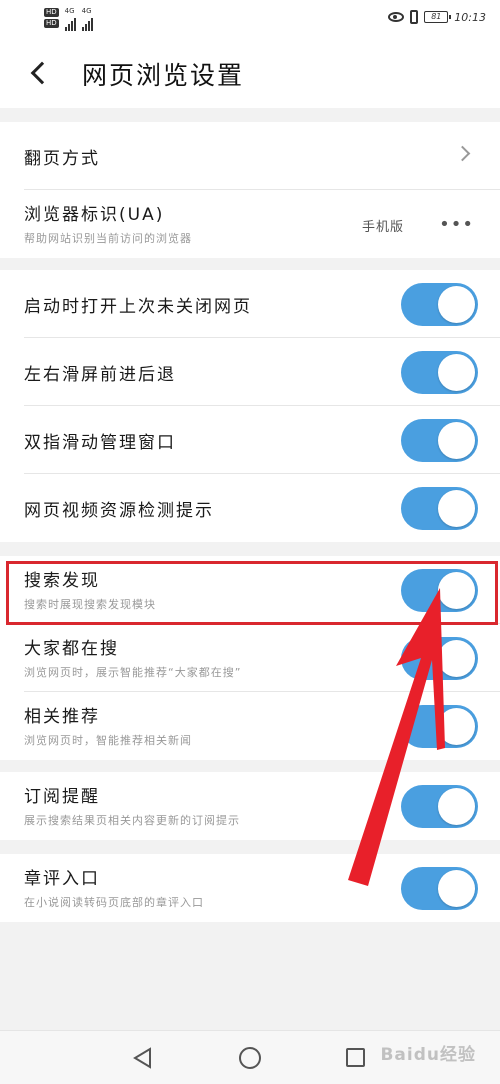 Image resolution: width=500 pixels, height=1084 pixels. I want to click on subscribe-reminder-row: 订阅提醒 展示搜索结果页相关内容更新的订阅提示, so click(262, 806).